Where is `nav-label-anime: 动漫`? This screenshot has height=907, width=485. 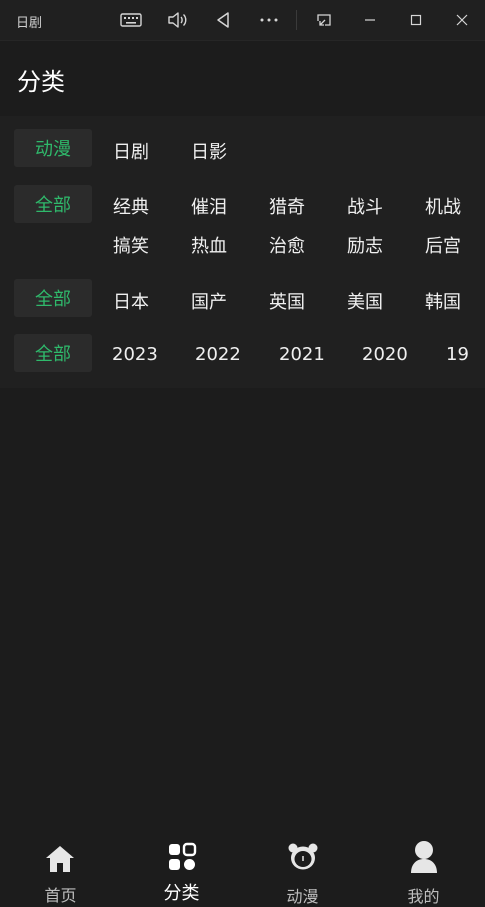 nav-label-anime: 动漫 is located at coordinates (302, 896).